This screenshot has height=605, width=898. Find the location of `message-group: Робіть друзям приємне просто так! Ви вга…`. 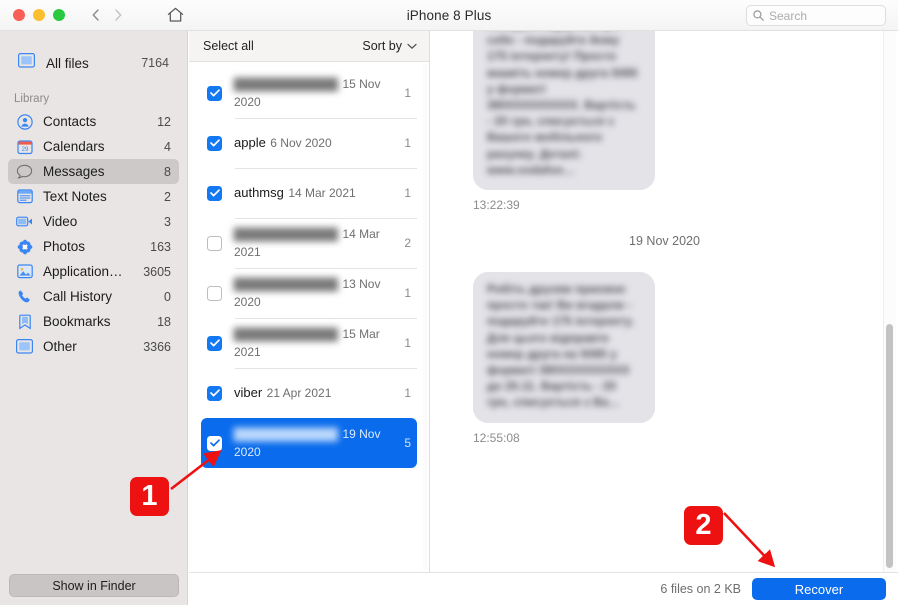

message-group: Робіть друзям приємне просто так! Ви вга… is located at coordinates (664, 347).